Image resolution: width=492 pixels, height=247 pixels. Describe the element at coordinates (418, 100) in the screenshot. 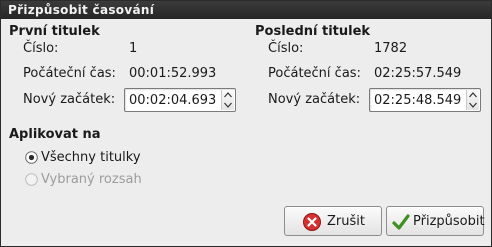

I see `last-new-start-input` at that location.